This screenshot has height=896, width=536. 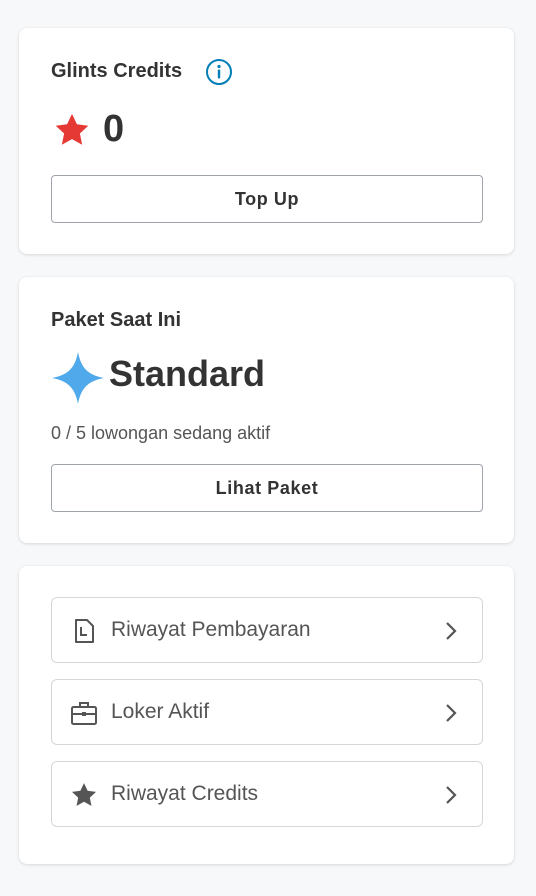 I want to click on credits-title: Glints Credits, so click(x=117, y=71).